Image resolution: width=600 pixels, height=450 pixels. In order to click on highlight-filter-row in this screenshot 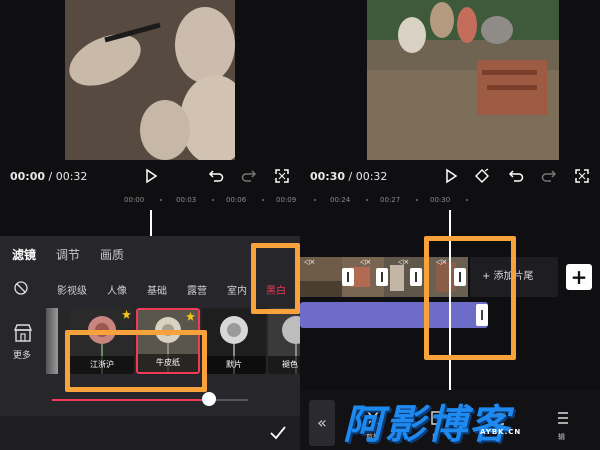, I will do `click(136, 361)`.